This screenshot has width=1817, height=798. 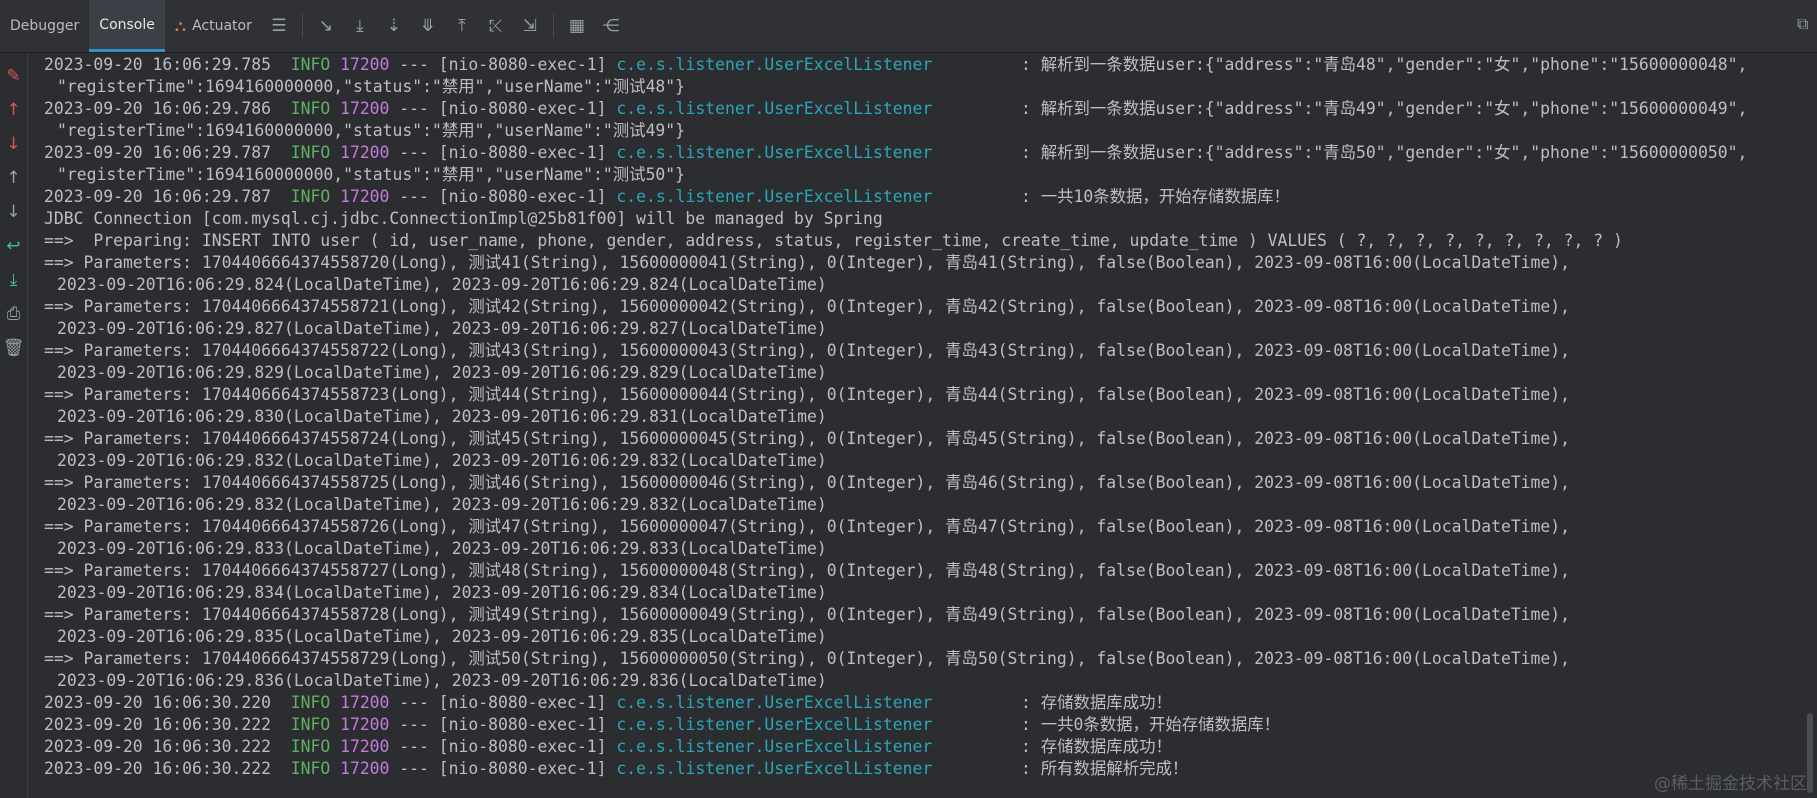 I want to click on log-timestamp: 2023-09-20 16:06:29.785, so click(x=157, y=64).